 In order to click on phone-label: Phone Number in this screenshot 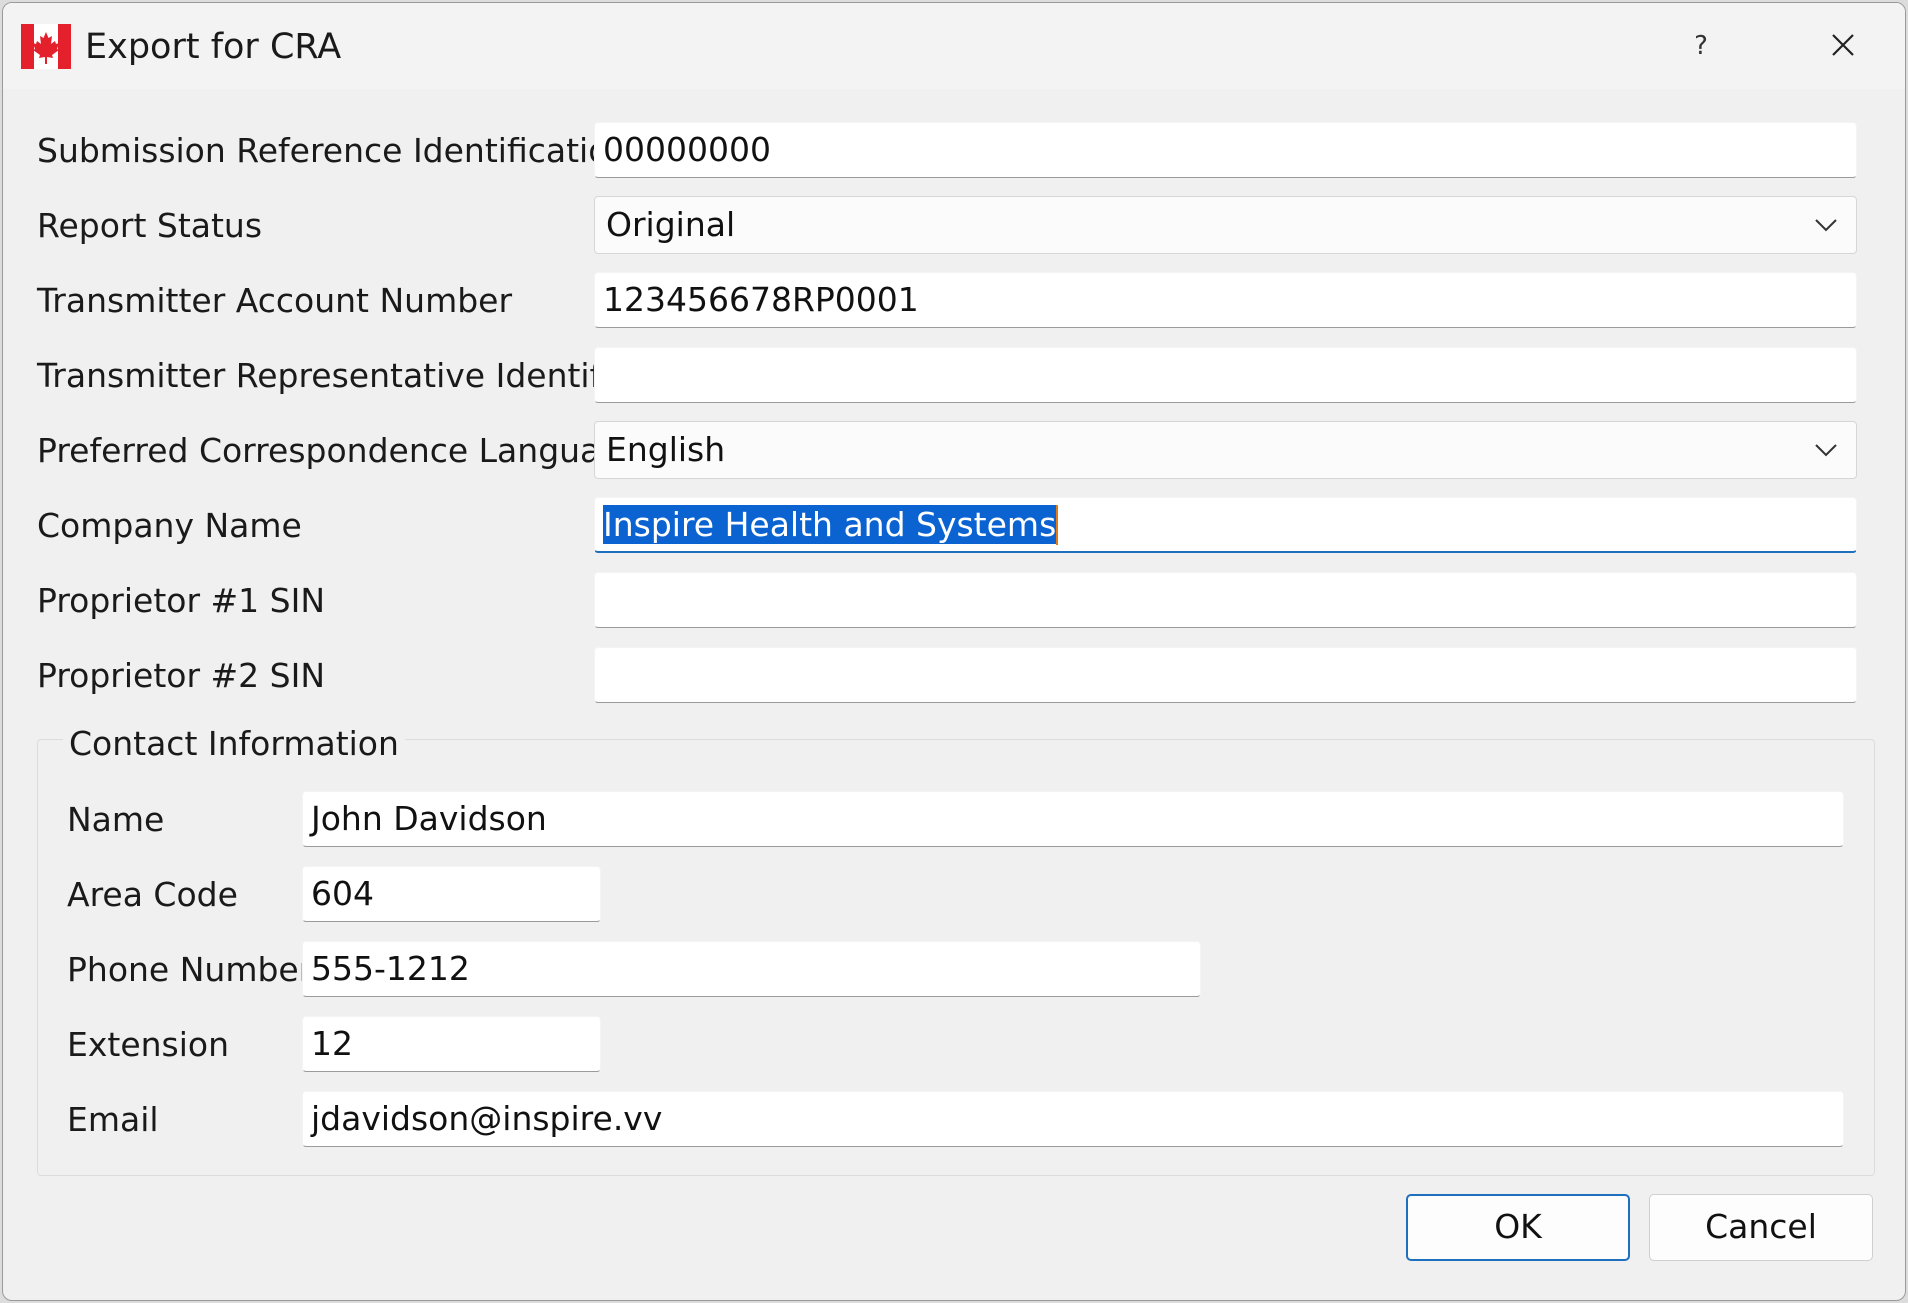, I will do `click(190, 969)`.